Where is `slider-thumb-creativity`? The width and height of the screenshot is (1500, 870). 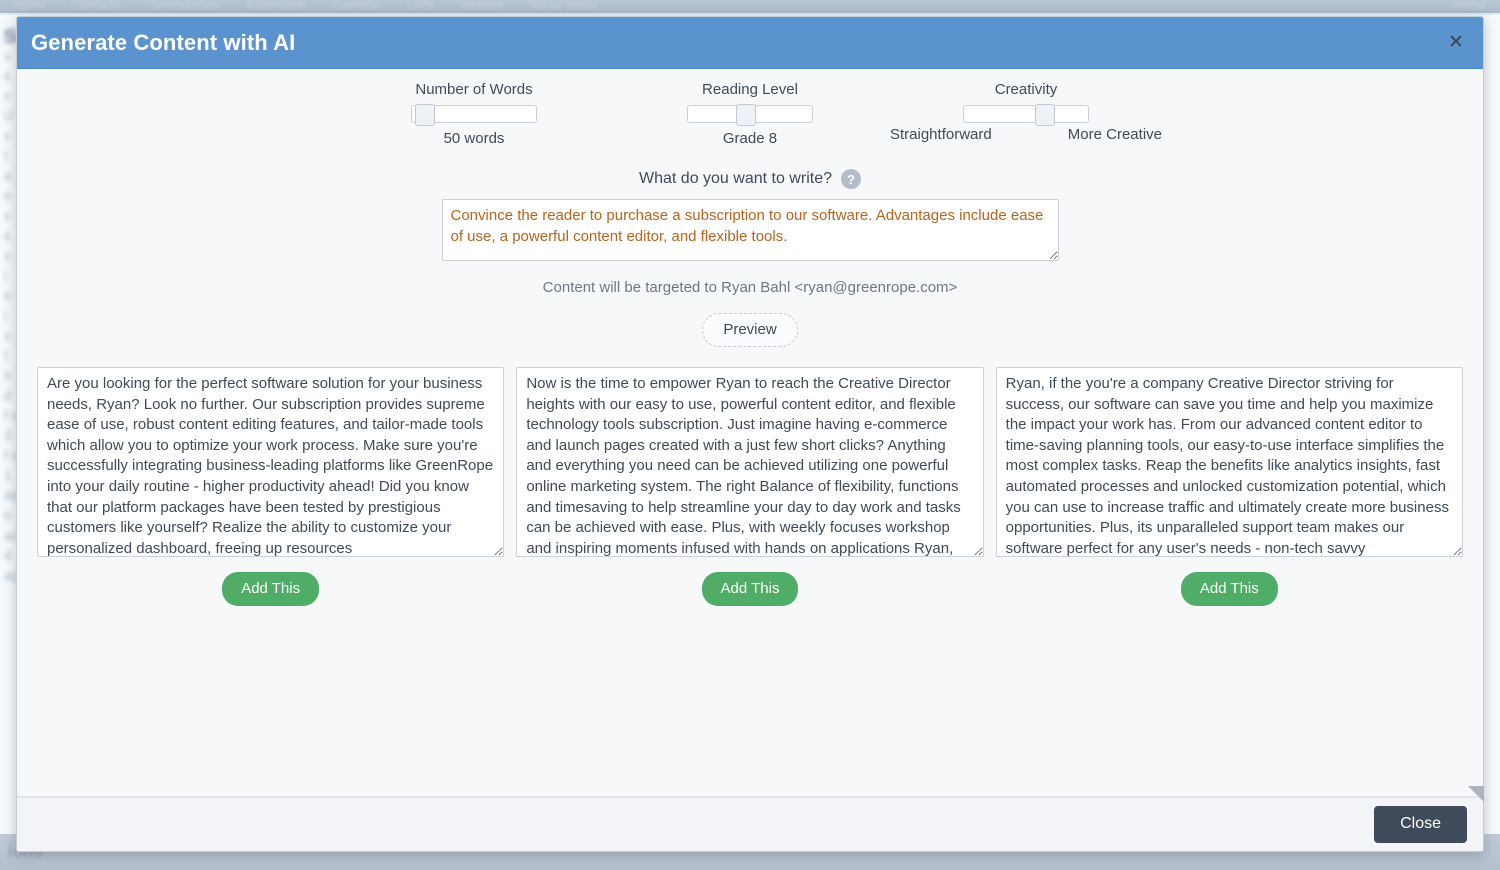 slider-thumb-creativity is located at coordinates (1045, 115).